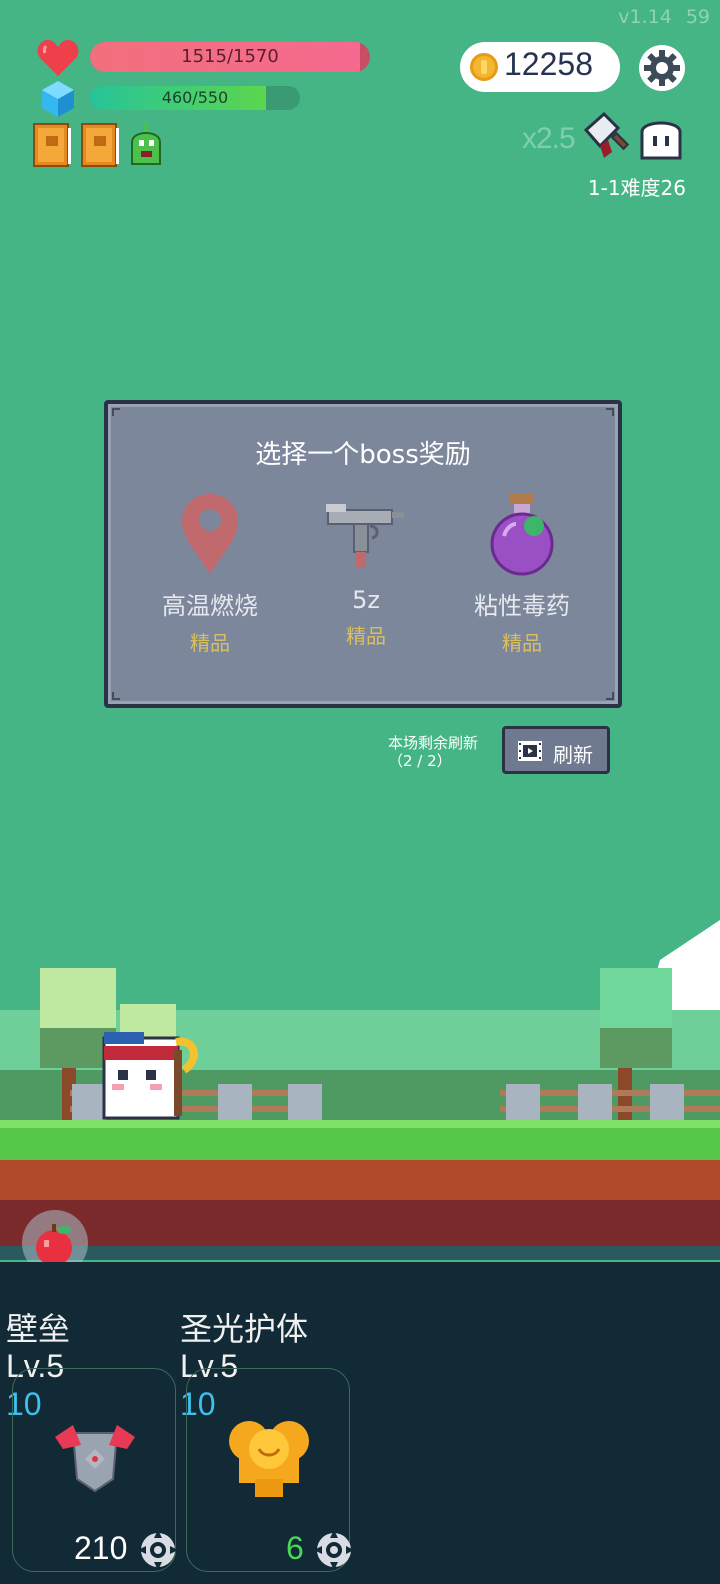 This screenshot has width=720, height=1584. Describe the element at coordinates (146, 145) in the screenshot. I see `slime-icon` at that location.